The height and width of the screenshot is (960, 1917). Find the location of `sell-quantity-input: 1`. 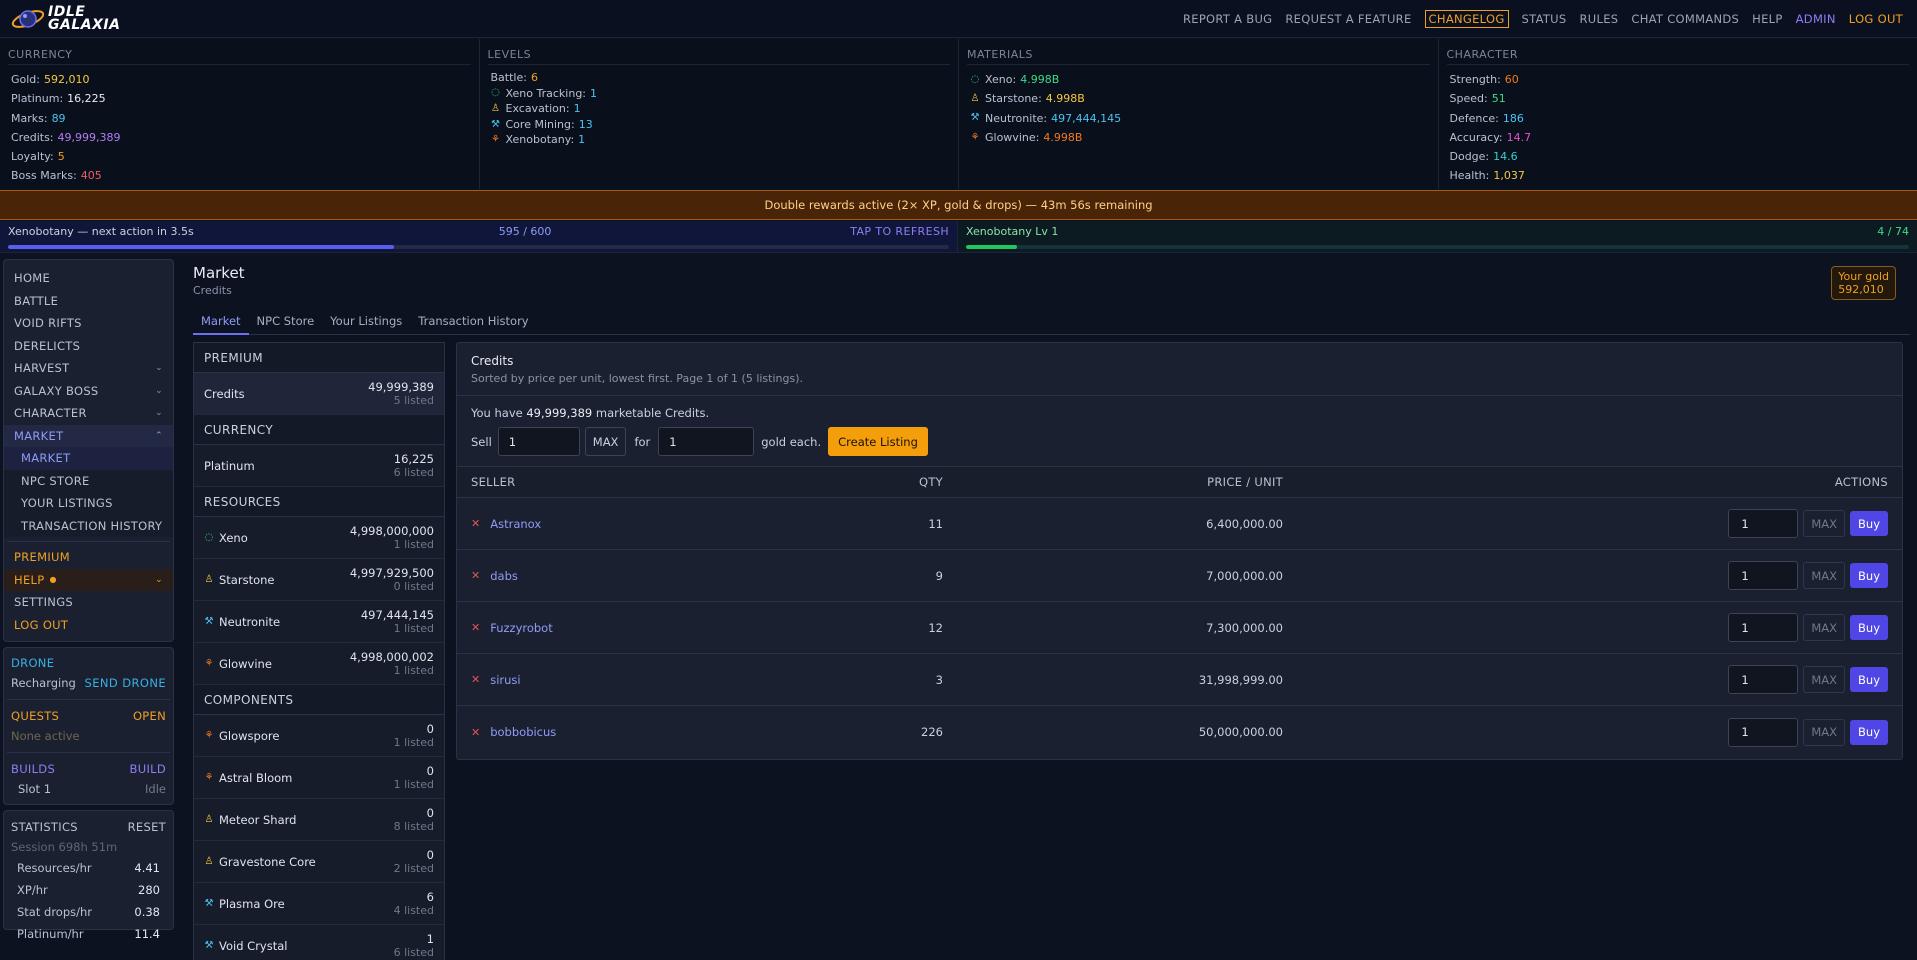

sell-quantity-input: 1 is located at coordinates (538, 441).